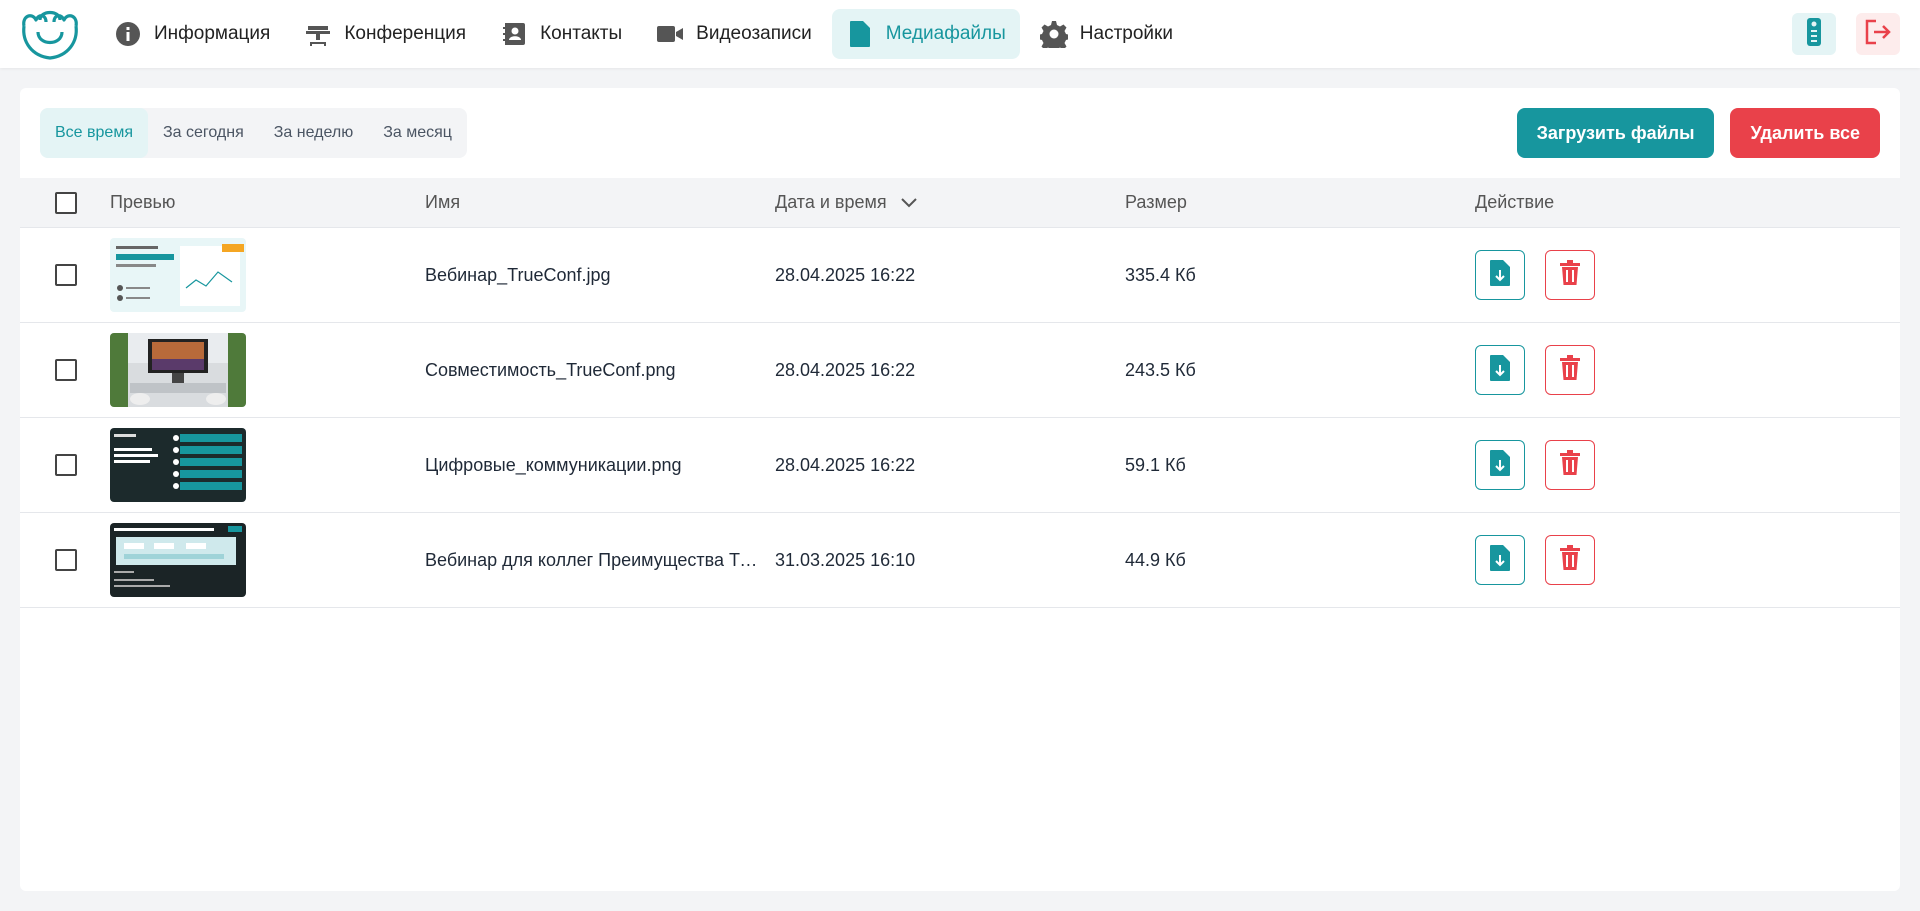 The height and width of the screenshot is (911, 1920). Describe the element at coordinates (128, 34) in the screenshot. I see `info-icon` at that location.